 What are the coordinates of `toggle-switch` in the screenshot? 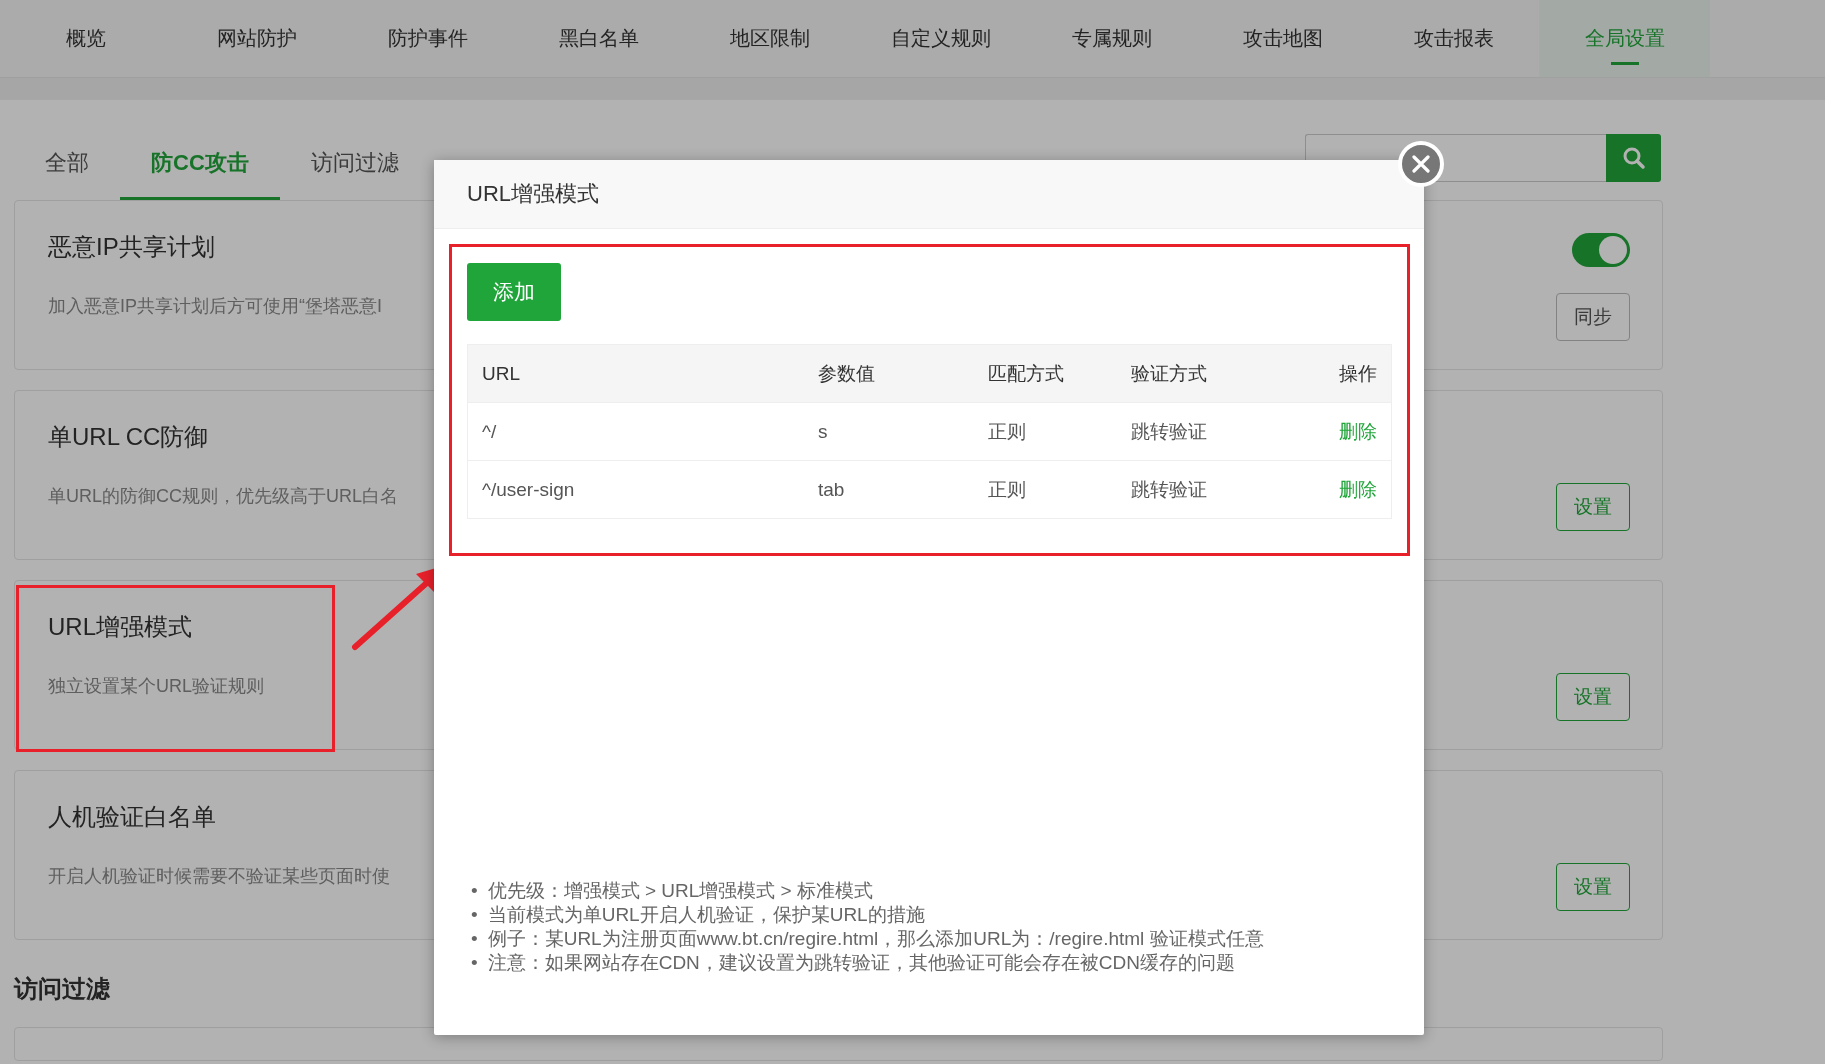 It's located at (1601, 250).